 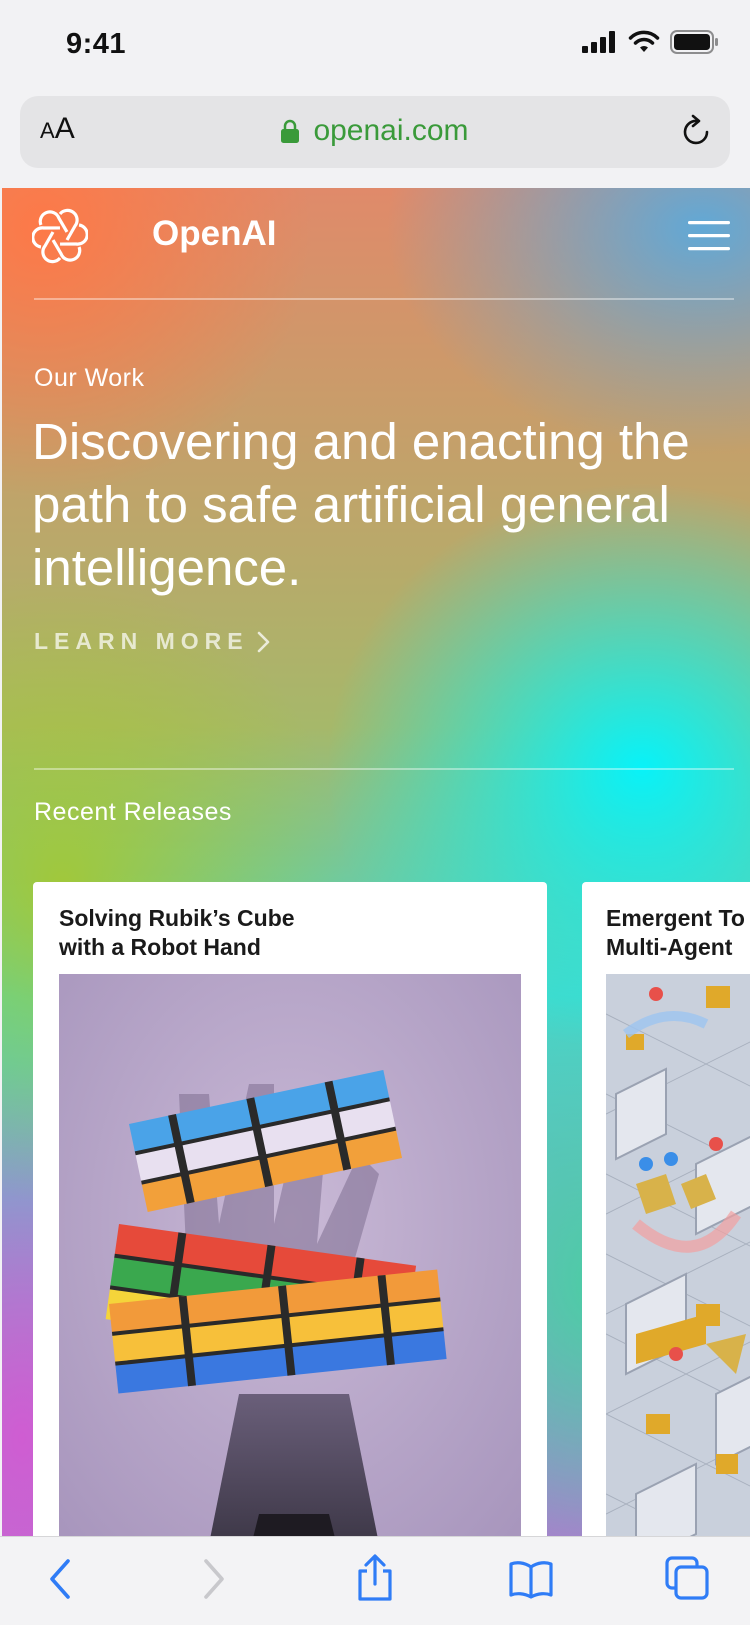 What do you see at coordinates (141, 641) in the screenshot?
I see `learn-more-label: LEARN MORE` at bounding box center [141, 641].